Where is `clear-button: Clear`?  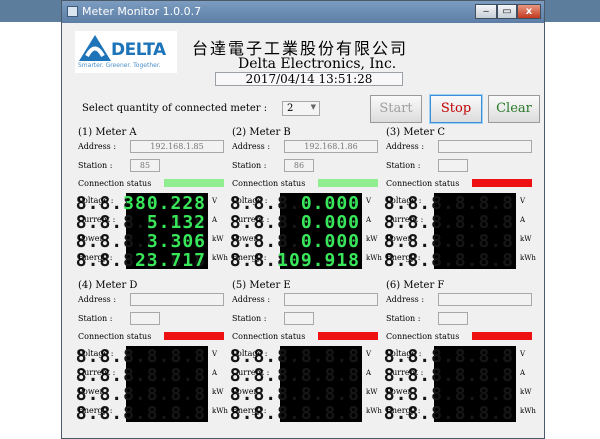 clear-button: Clear is located at coordinates (514, 109).